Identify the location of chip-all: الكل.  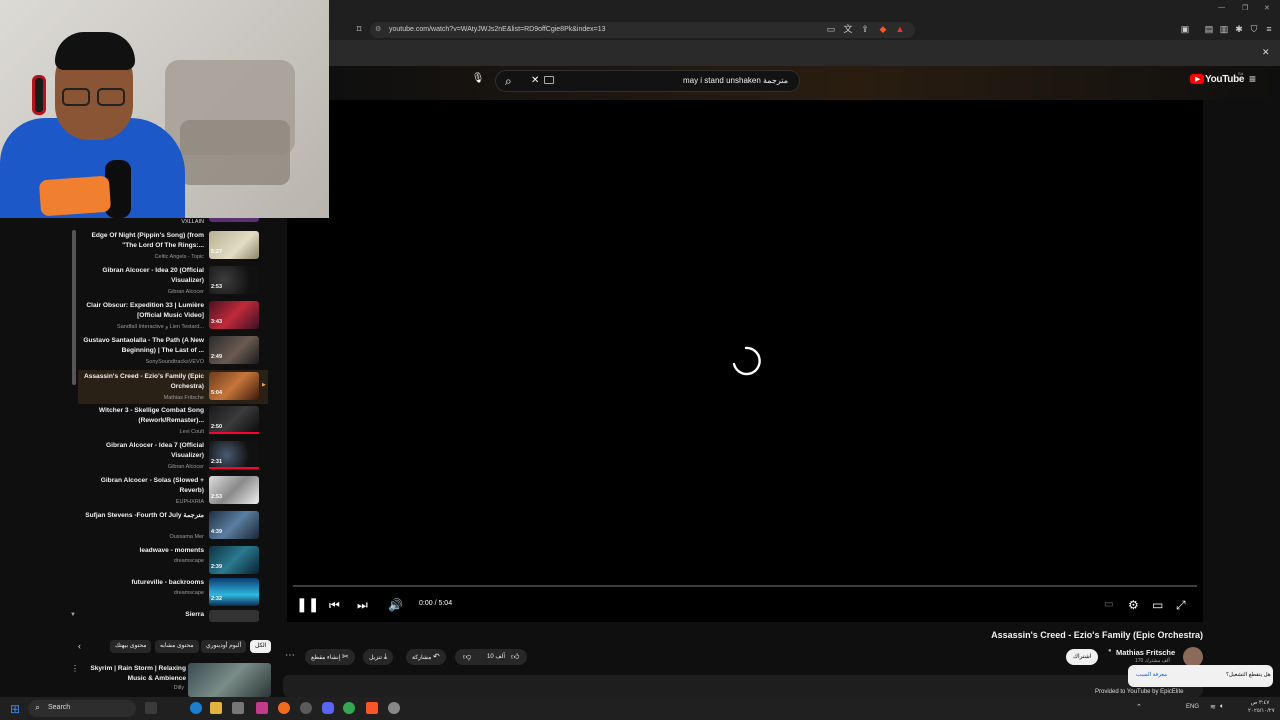
(261, 646).